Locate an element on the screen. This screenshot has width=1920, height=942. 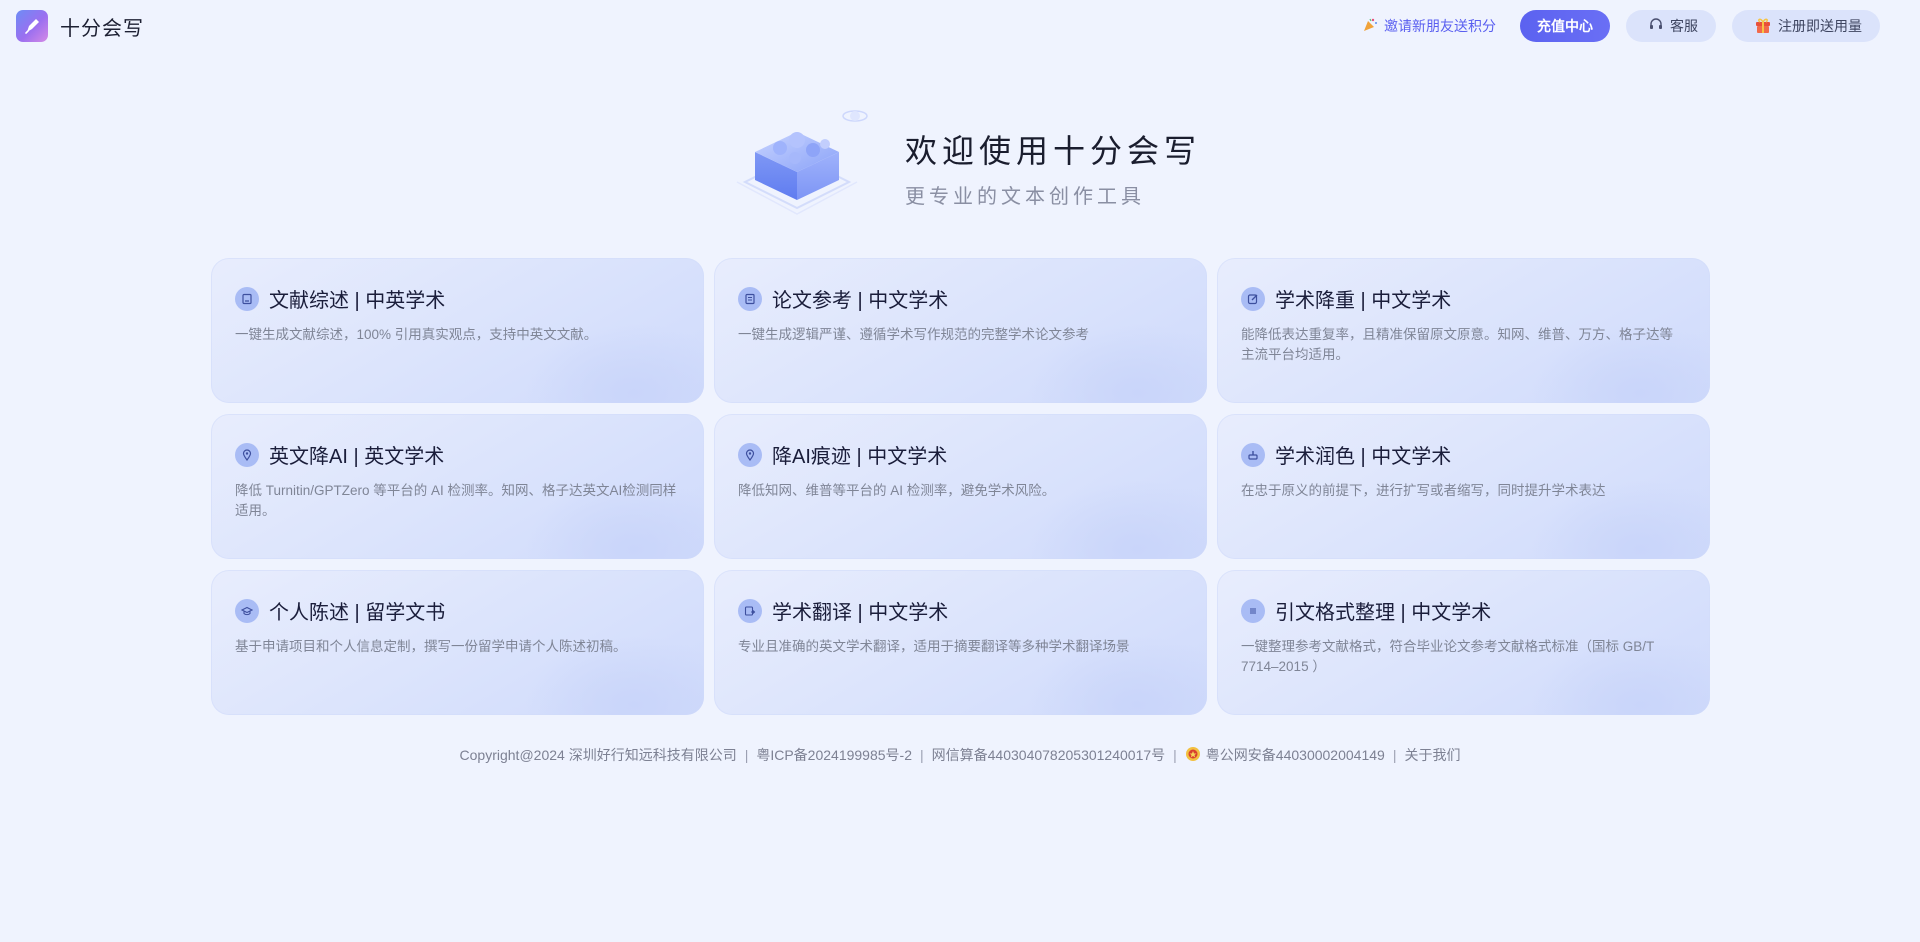
invite-link: 邀请新朋友送积分 is located at coordinates (1429, 26).